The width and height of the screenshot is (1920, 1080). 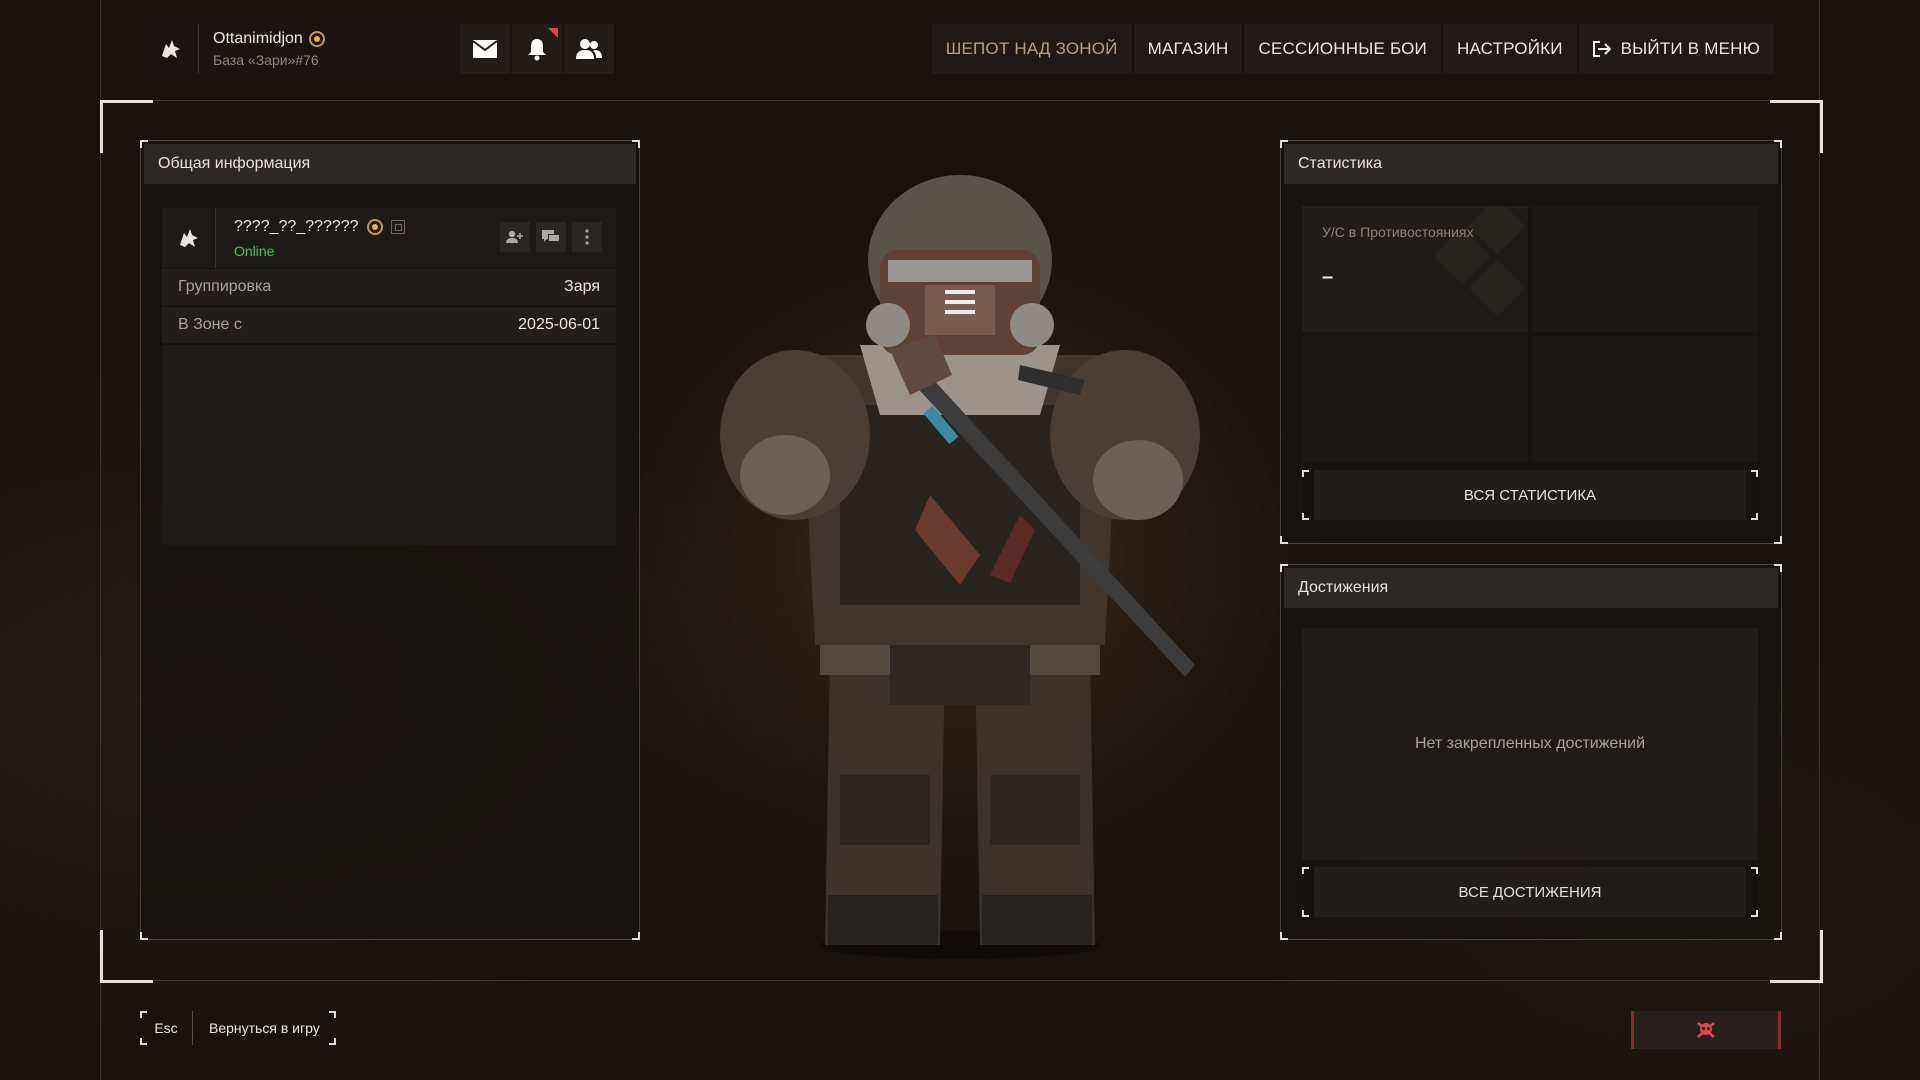 What do you see at coordinates (397, 227) in the screenshot?
I see `copy-icon` at bounding box center [397, 227].